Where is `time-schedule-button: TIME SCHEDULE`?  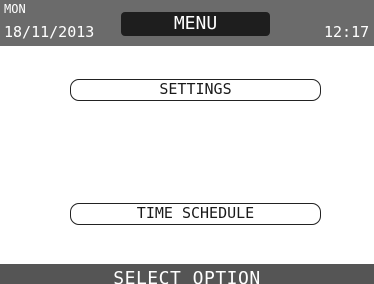
time-schedule-button: TIME SCHEDULE is located at coordinates (195, 214).